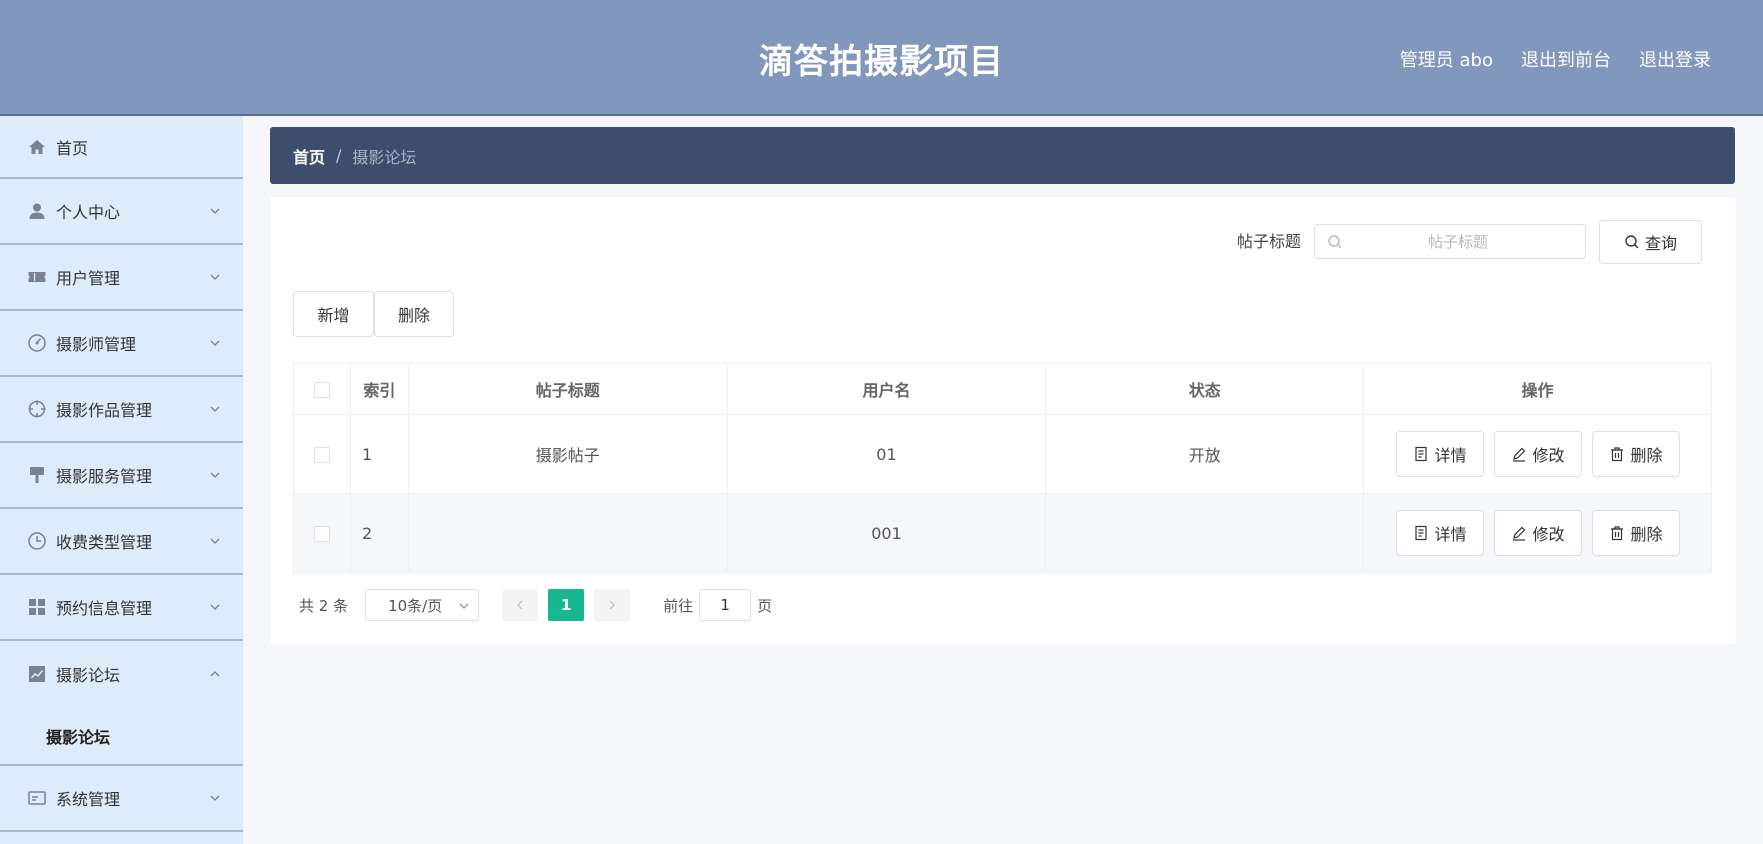 The image size is (1763, 844). What do you see at coordinates (333, 314) in the screenshot?
I see `add-button: 新增` at bounding box center [333, 314].